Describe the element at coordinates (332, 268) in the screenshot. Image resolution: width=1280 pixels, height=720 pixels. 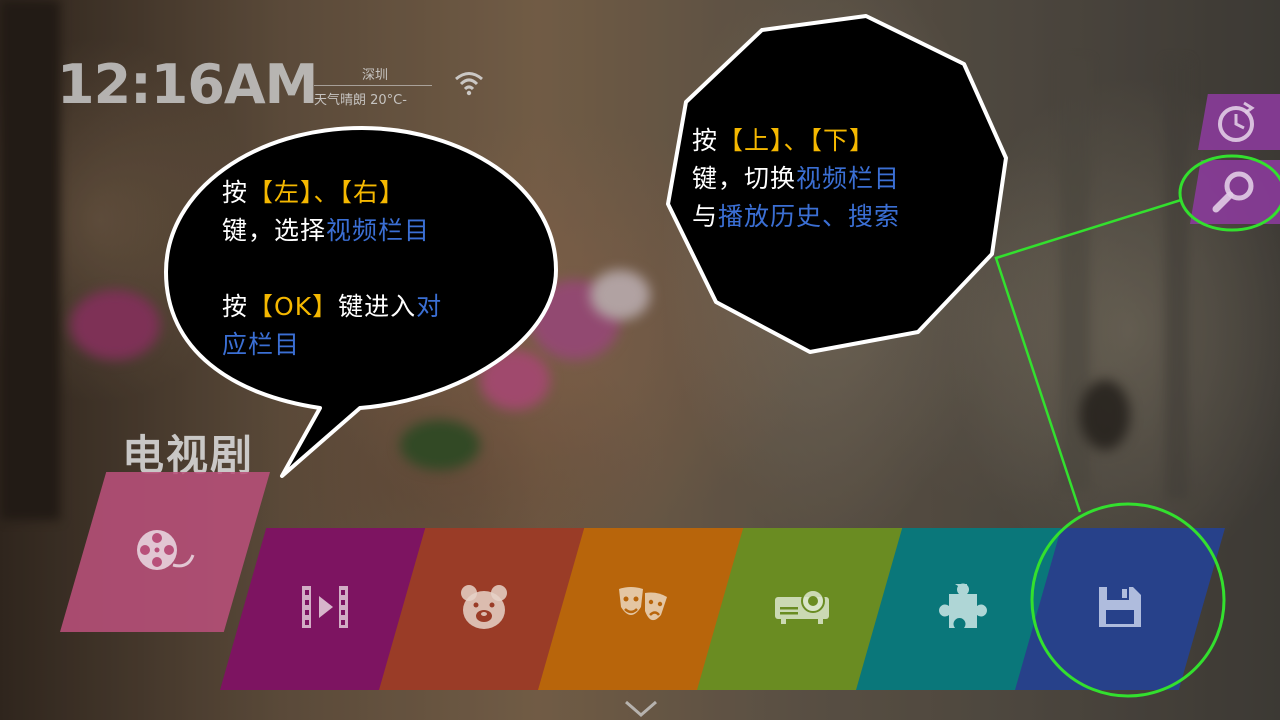
I see `tip-text-left: 按【左】、【右】 键，选择视频栏目 按【OK】键进入对 应栏目` at that location.